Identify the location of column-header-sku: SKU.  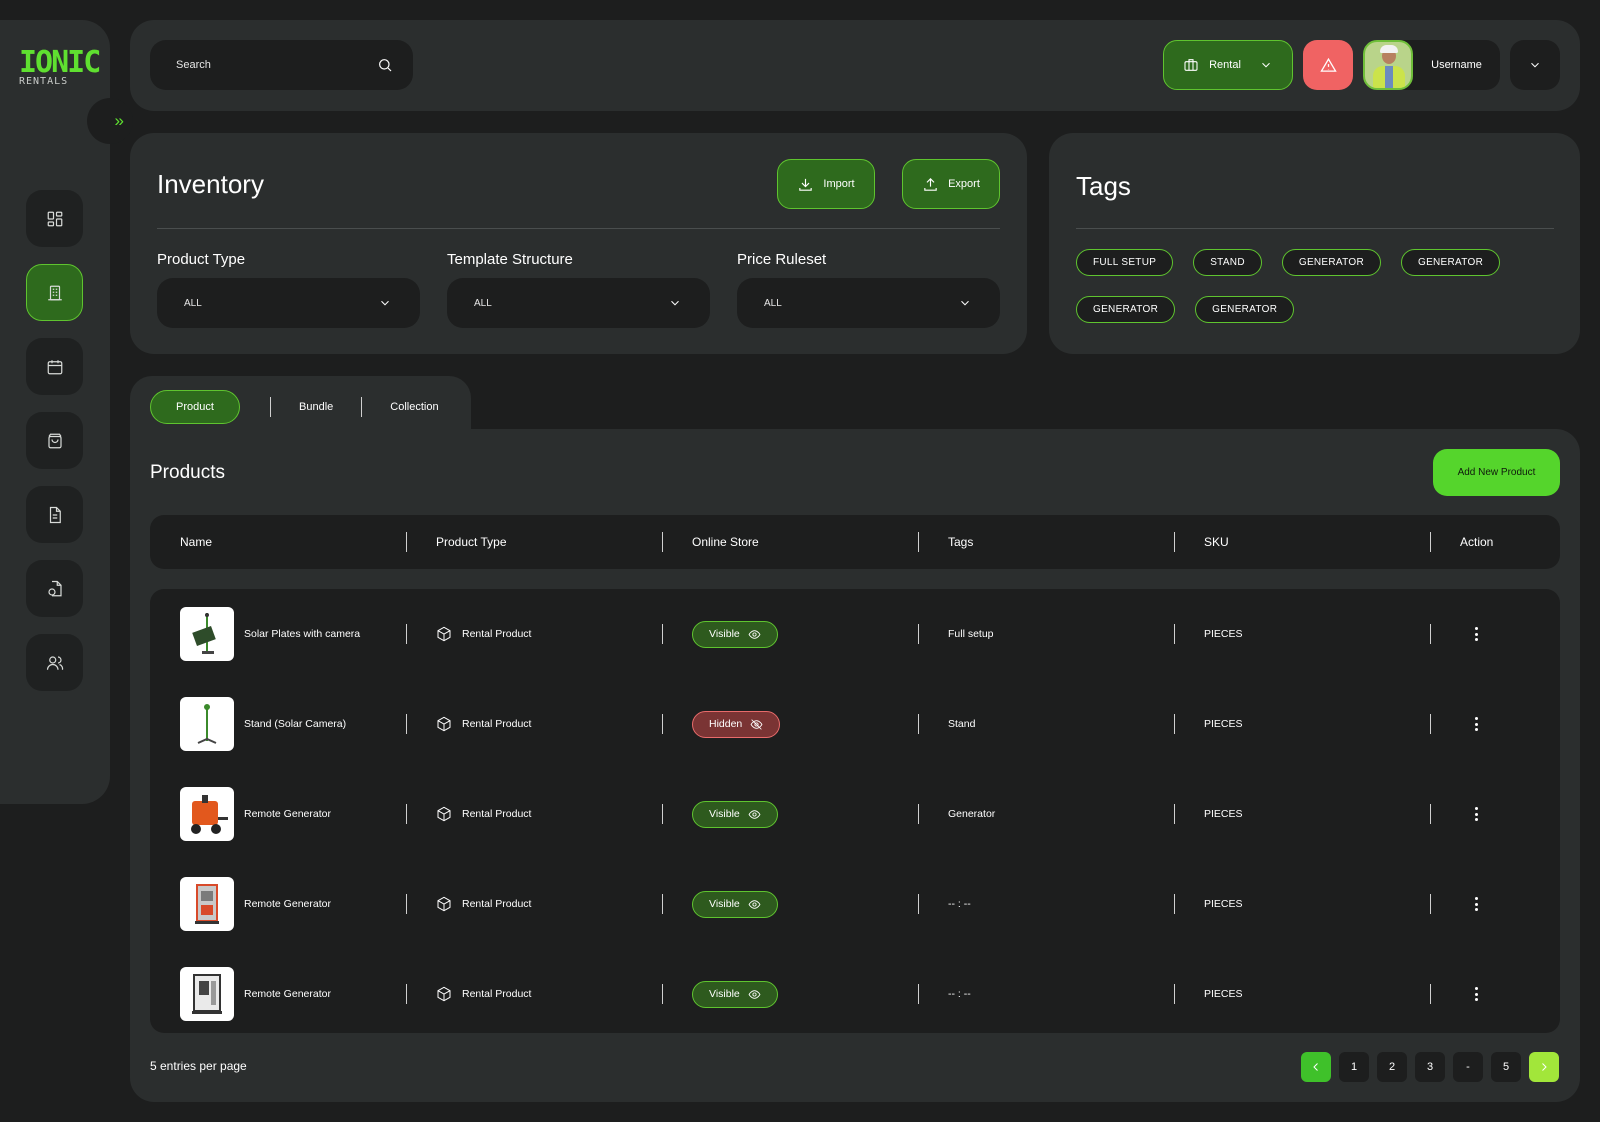
(1216, 542).